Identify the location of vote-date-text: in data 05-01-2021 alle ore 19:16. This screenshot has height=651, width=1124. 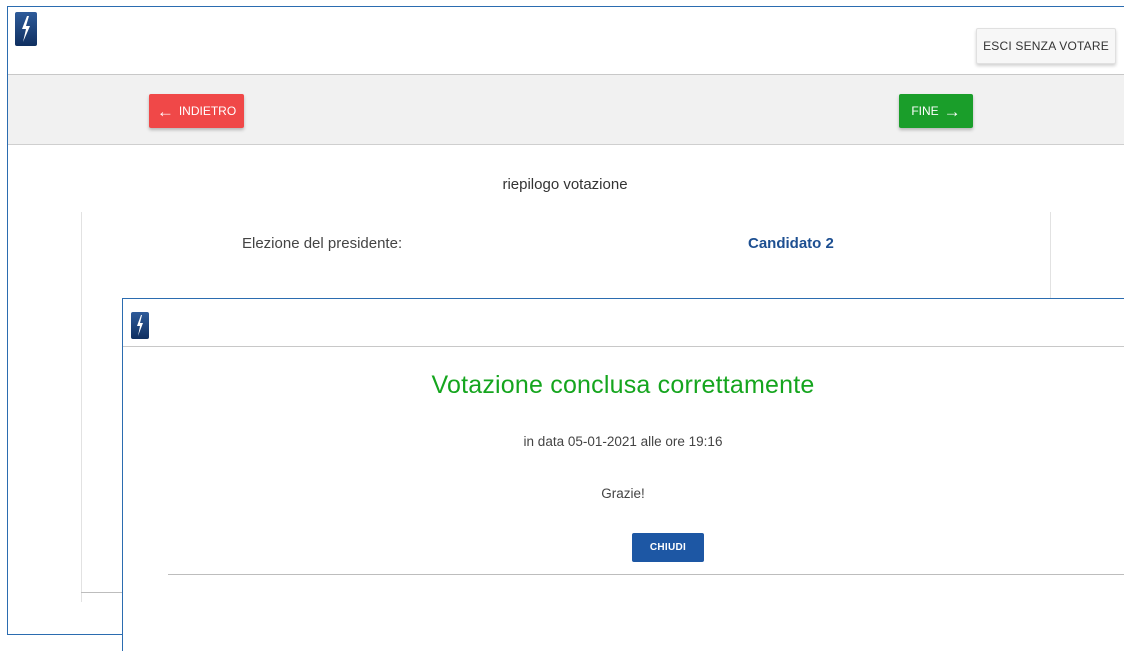
(623, 441).